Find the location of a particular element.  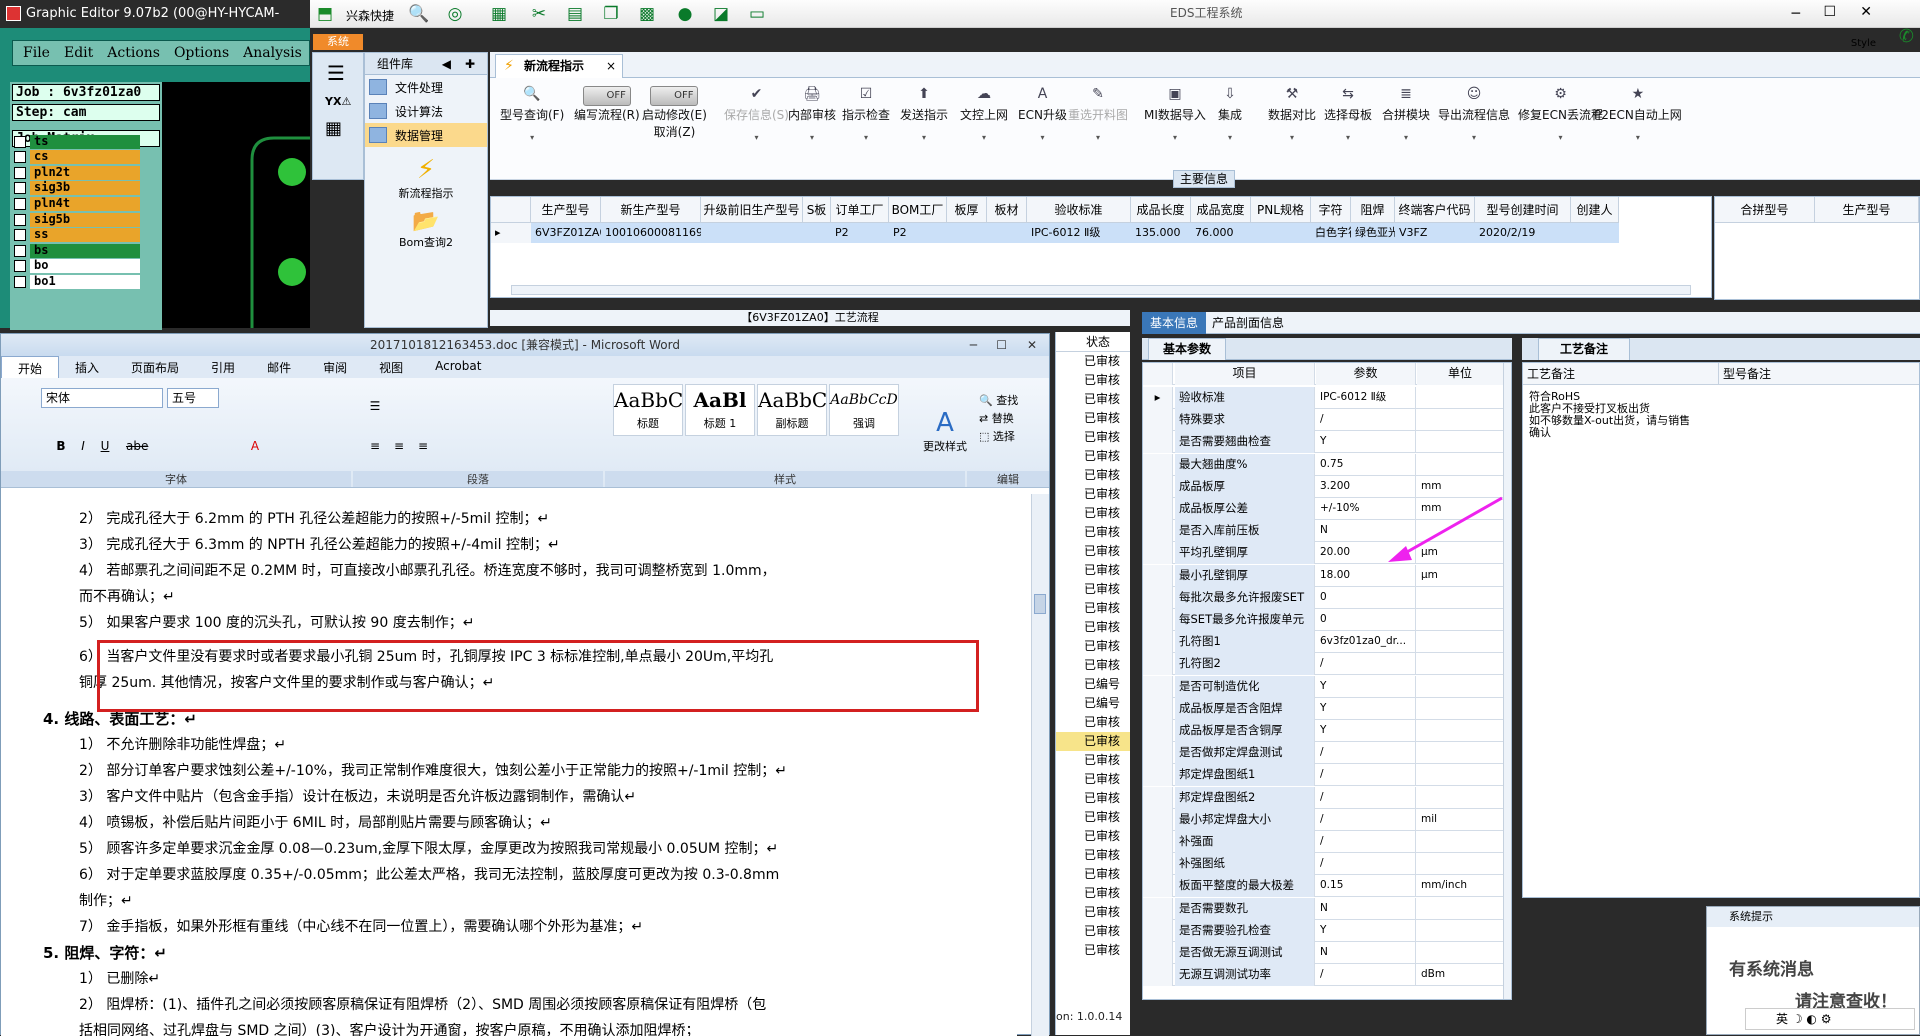

toolbar-button: A ECN升级 ▾ is located at coordinates (1042, 114).